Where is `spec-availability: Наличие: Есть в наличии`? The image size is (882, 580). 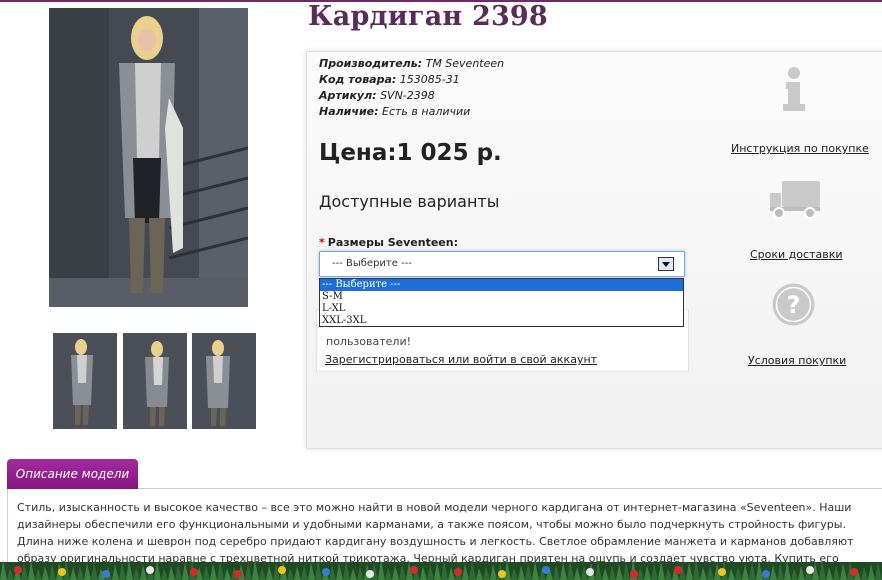 spec-availability: Наличие: Есть в наличии is located at coordinates (395, 111).